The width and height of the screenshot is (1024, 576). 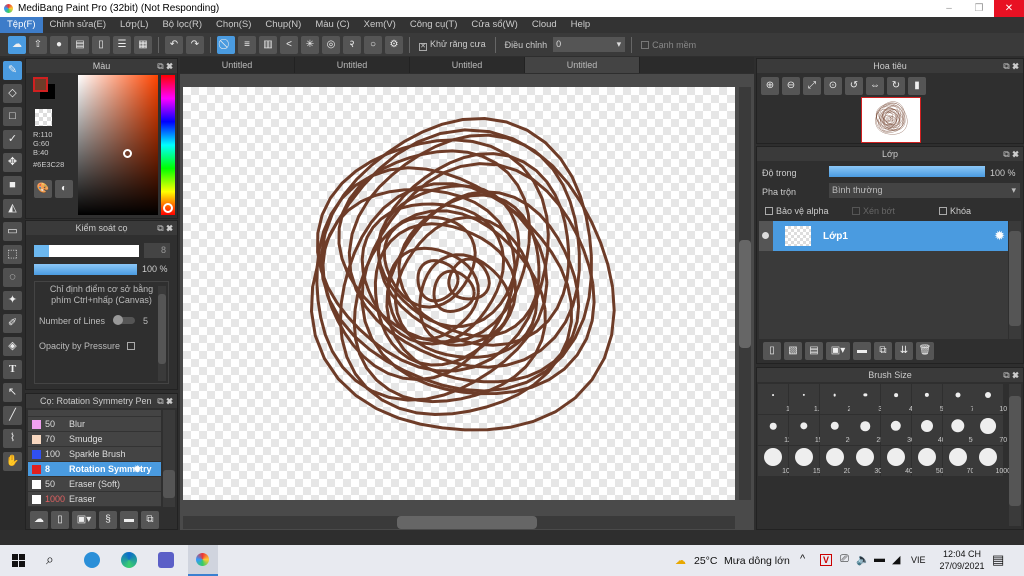 What do you see at coordinates (897, 399) in the screenshot?
I see `brush-size-option: 4` at bounding box center [897, 399].